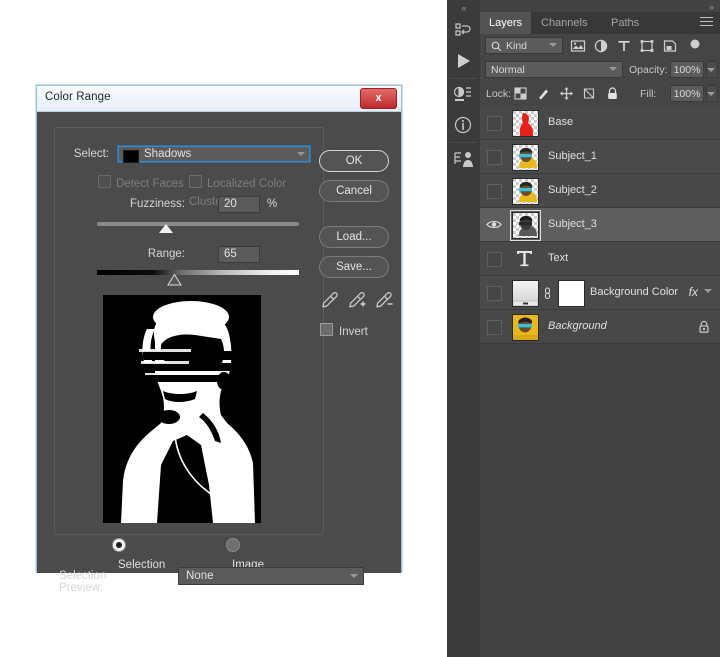 The height and width of the screenshot is (657, 720). I want to click on lock-image-icon, so click(543, 93).